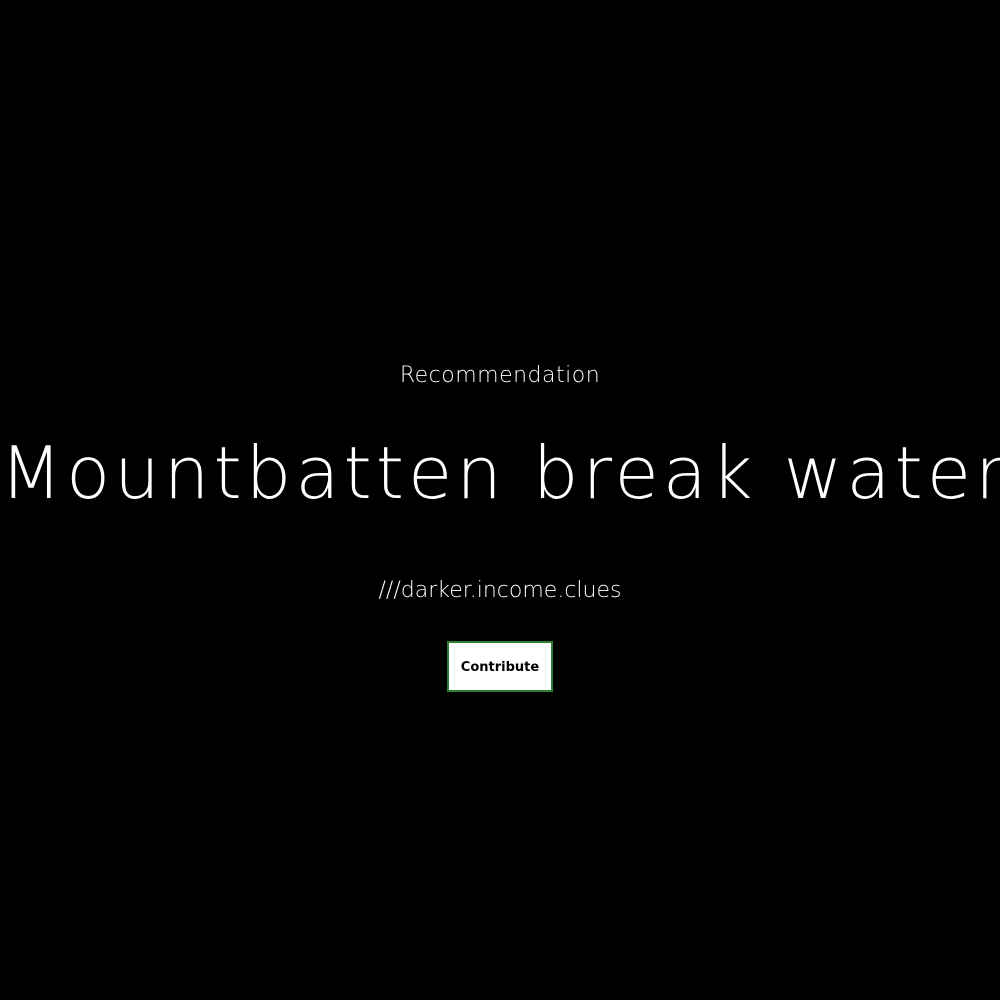 Image resolution: width=1000 pixels, height=1000 pixels. Describe the element at coordinates (500, 473) in the screenshot. I see `page-title: Mountbatten break water` at that location.